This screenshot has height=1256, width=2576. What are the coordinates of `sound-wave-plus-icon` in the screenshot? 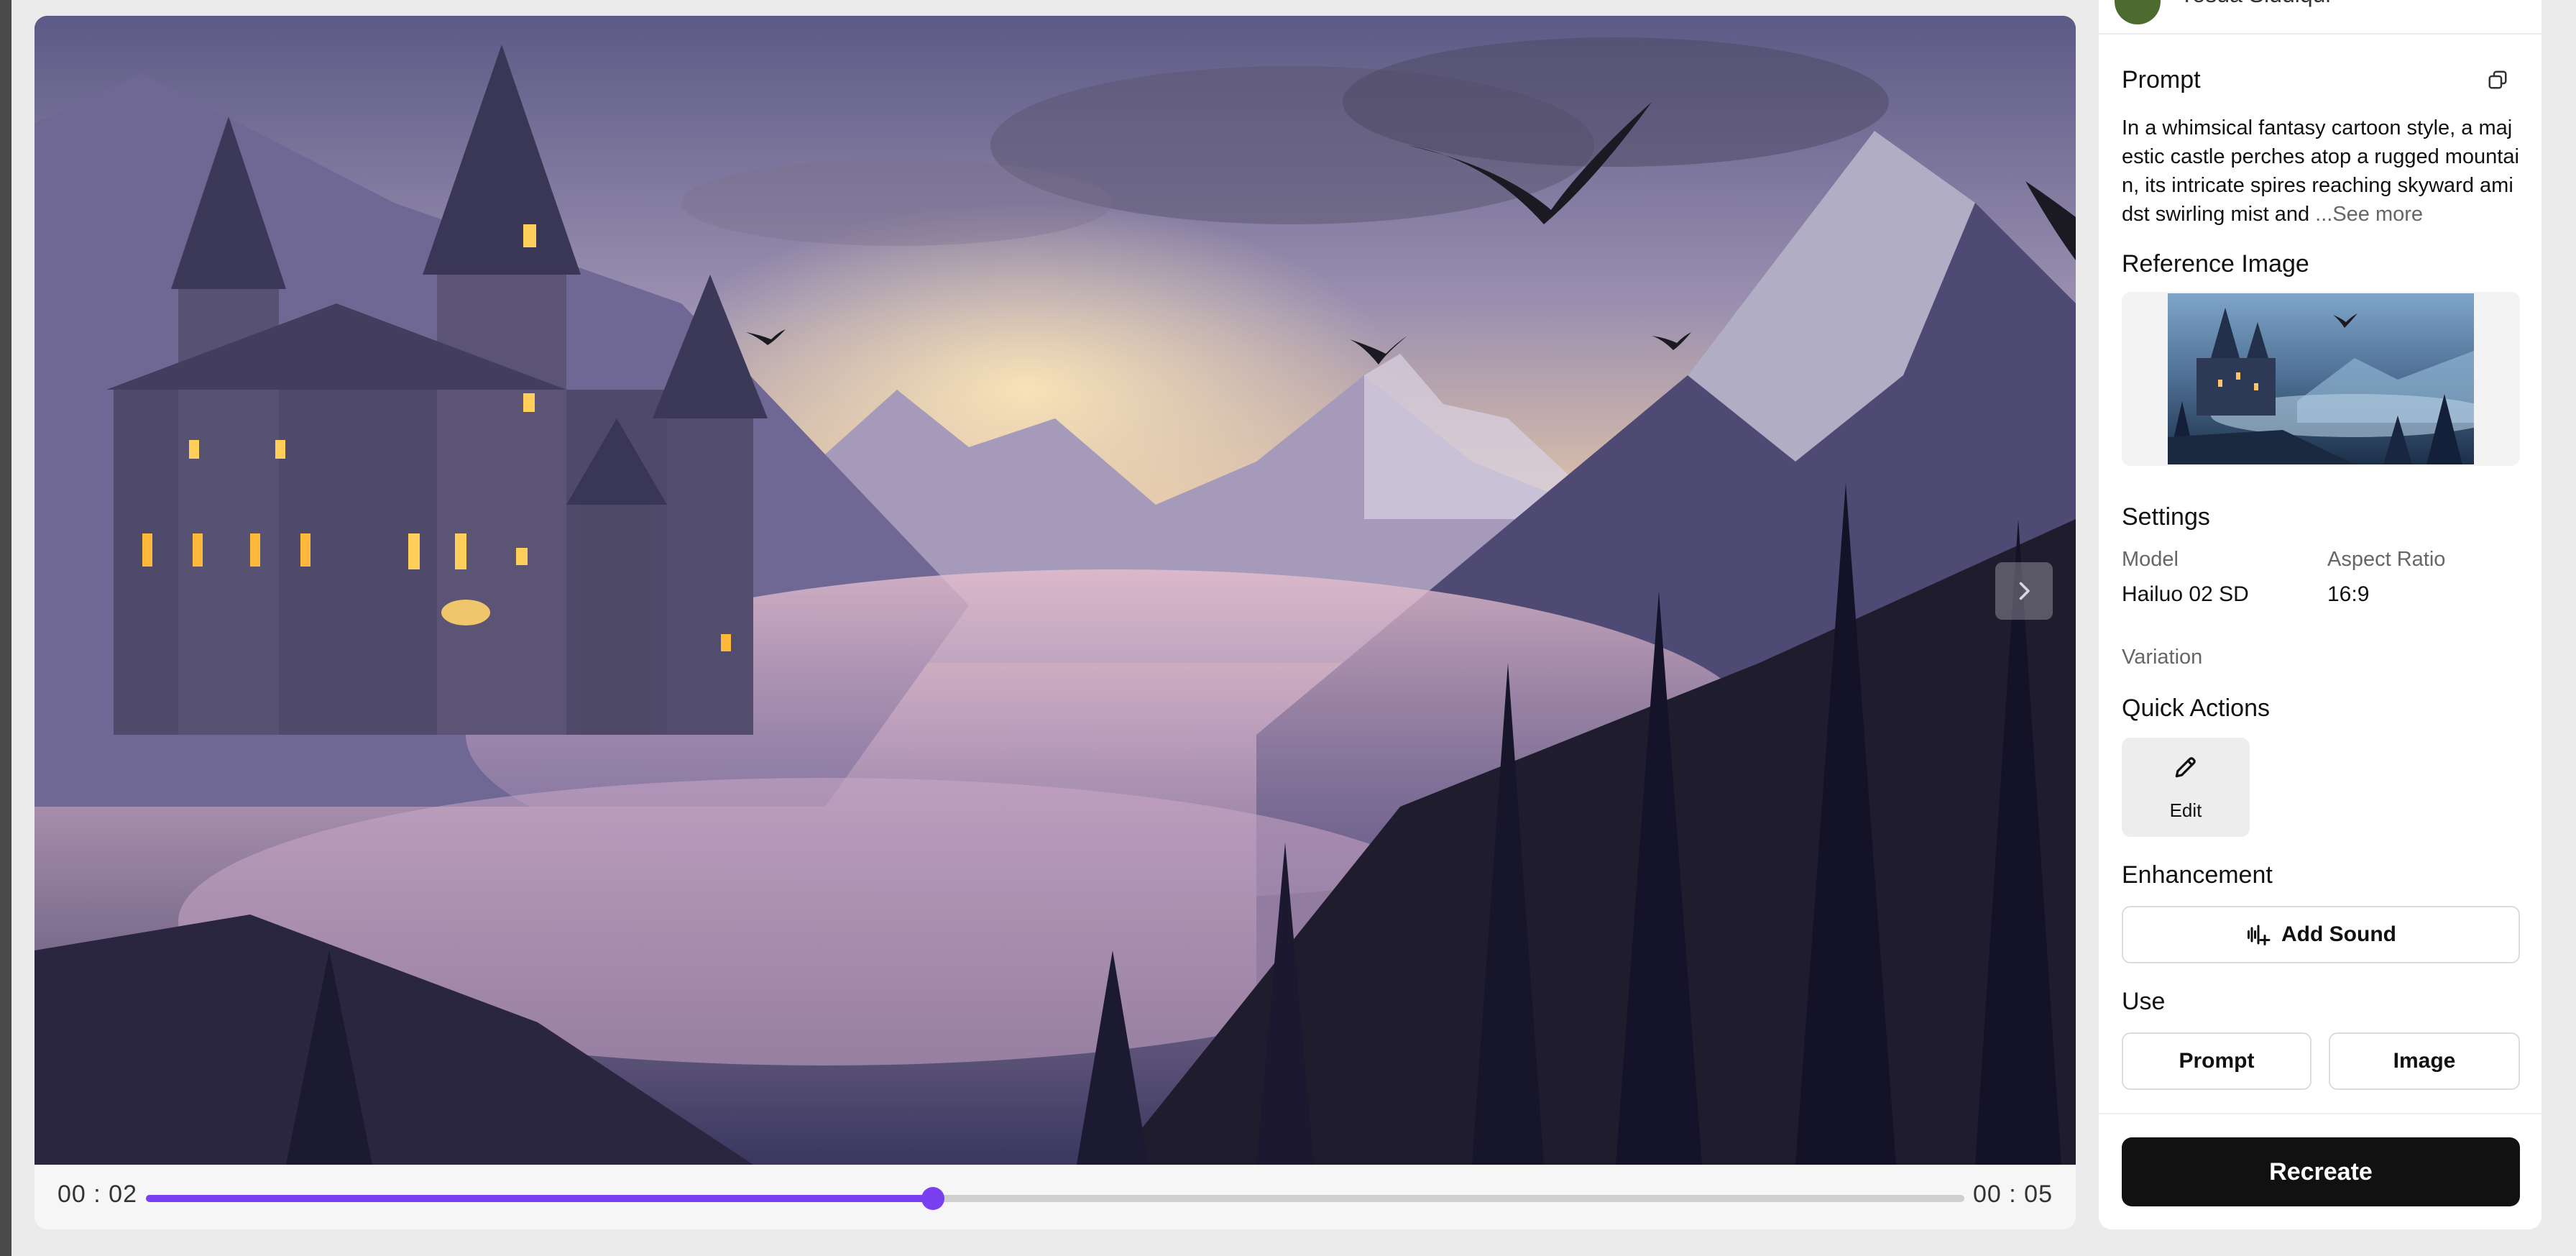 It's located at (2258, 935).